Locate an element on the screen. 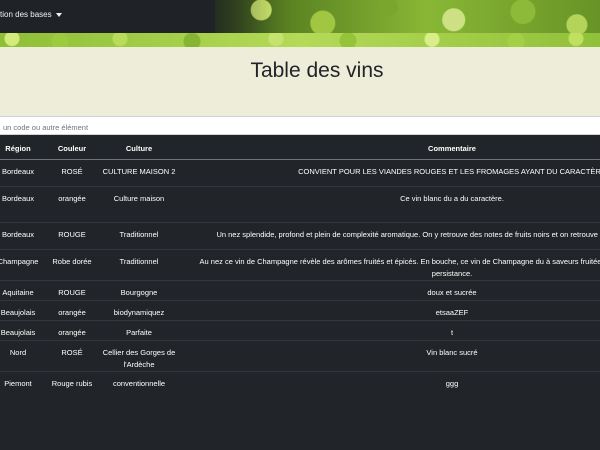 Image resolution: width=600 pixels, height=450 pixels. cell-culture: Culture maison is located at coordinates (139, 204).